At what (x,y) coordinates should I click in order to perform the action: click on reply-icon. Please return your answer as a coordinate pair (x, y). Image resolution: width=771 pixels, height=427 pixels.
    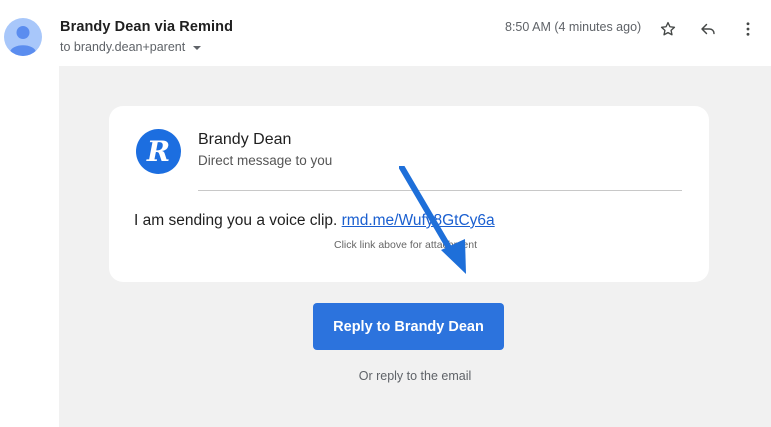
    Looking at the image, I should click on (708, 29).